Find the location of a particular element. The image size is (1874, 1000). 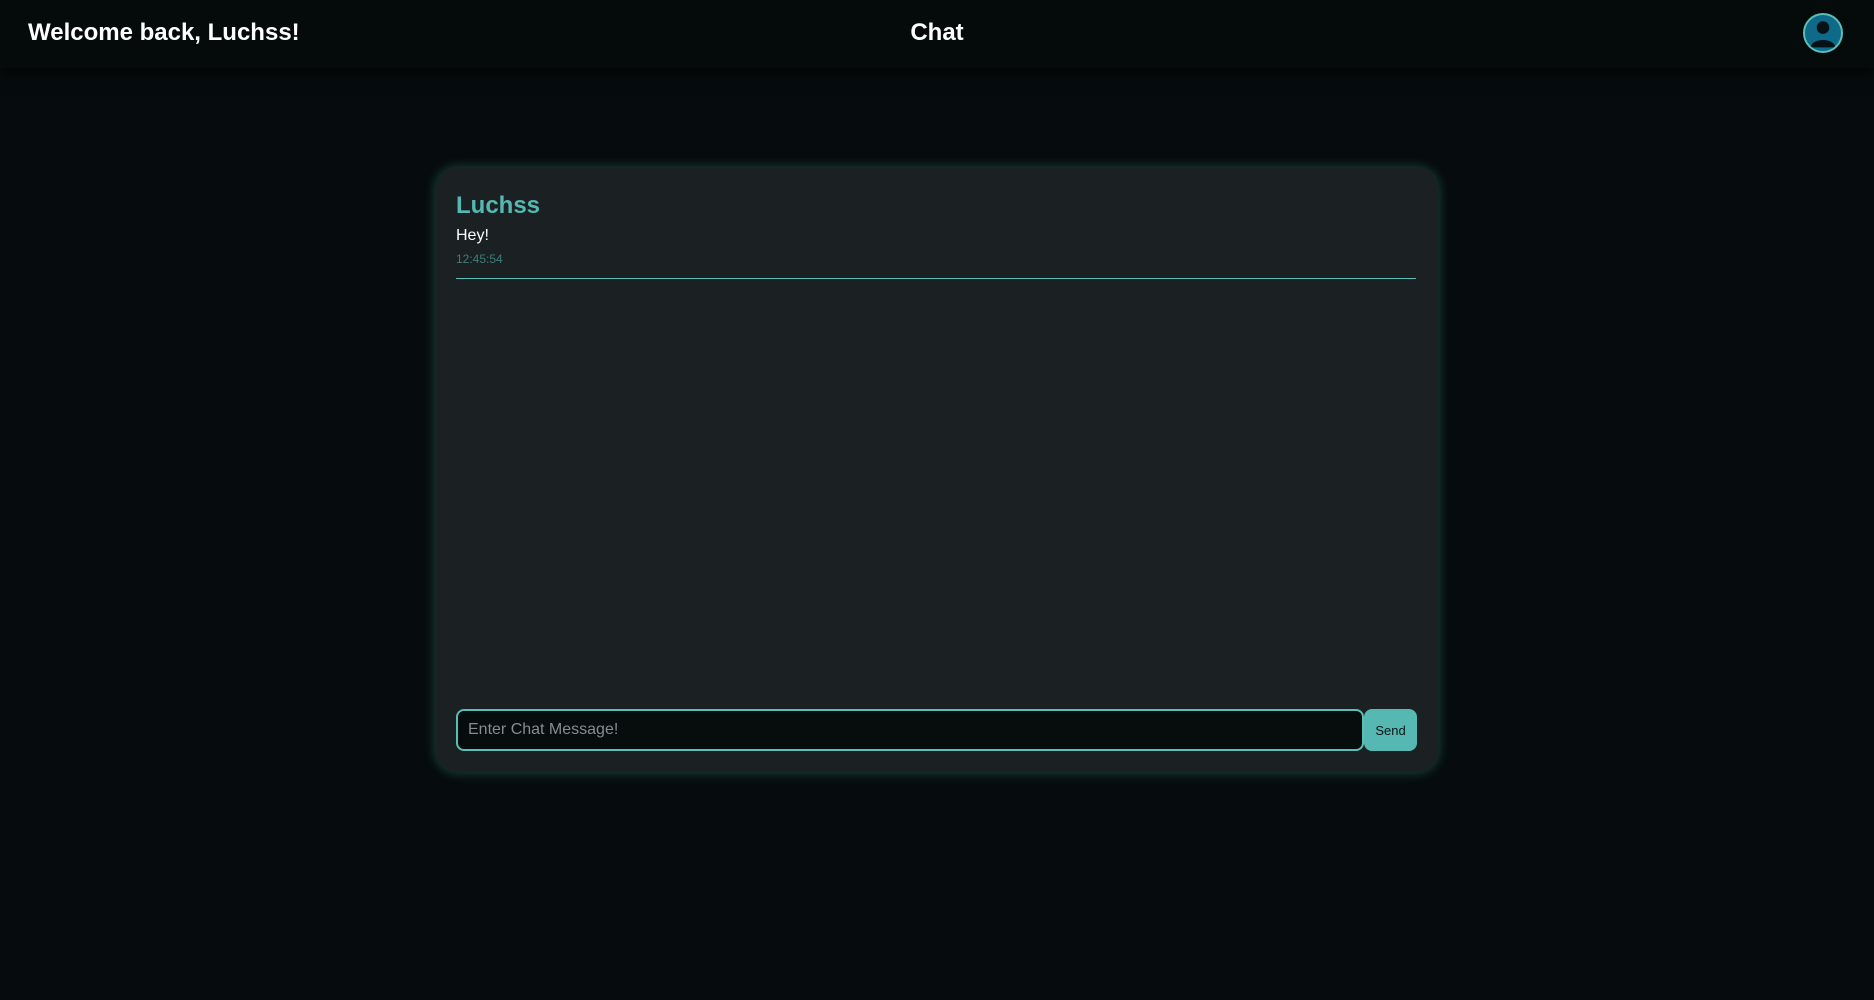

message-text: Hey! is located at coordinates (472, 235).